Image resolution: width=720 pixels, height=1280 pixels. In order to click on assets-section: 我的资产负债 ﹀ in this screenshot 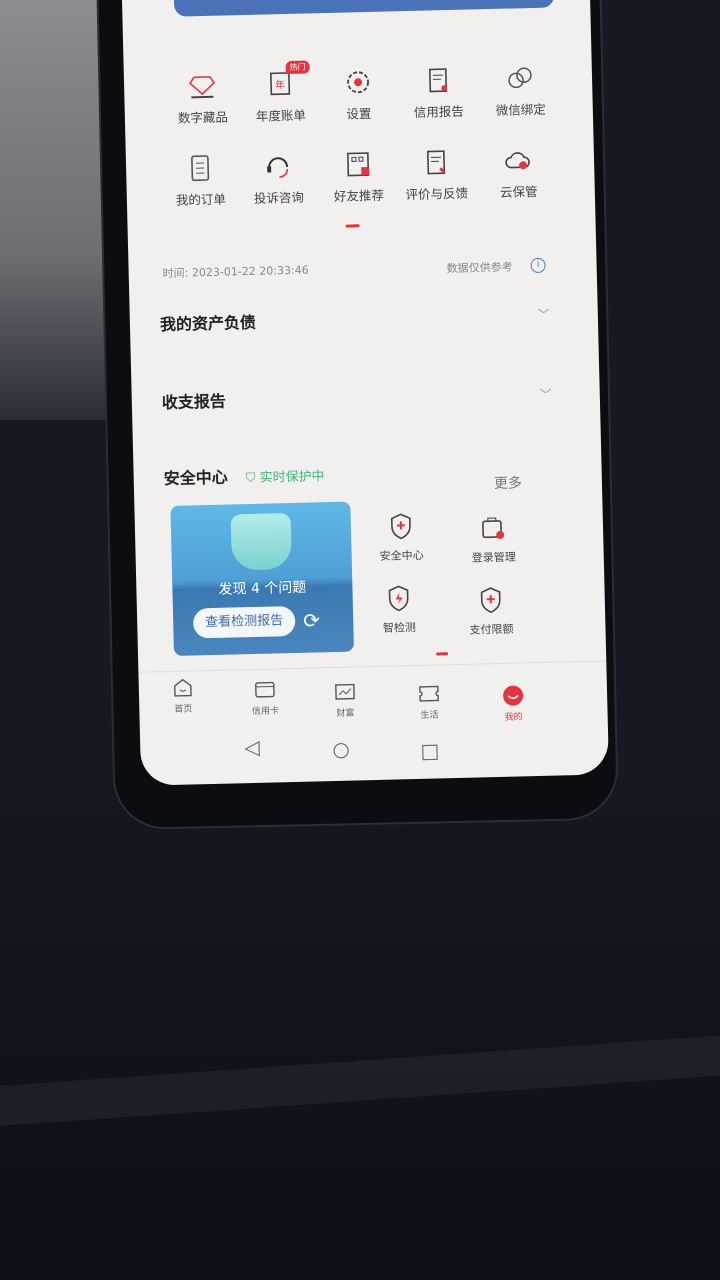, I will do `click(355, 319)`.